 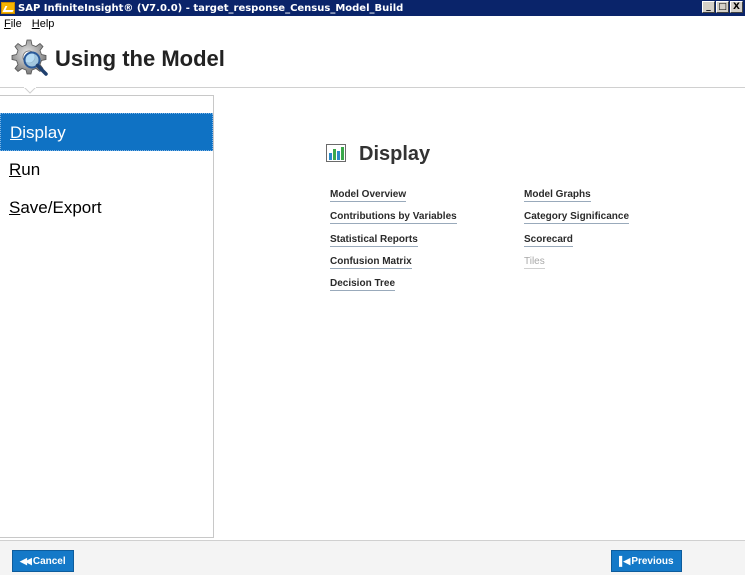 What do you see at coordinates (106, 132) in the screenshot?
I see `sidebar-item-display: Display` at bounding box center [106, 132].